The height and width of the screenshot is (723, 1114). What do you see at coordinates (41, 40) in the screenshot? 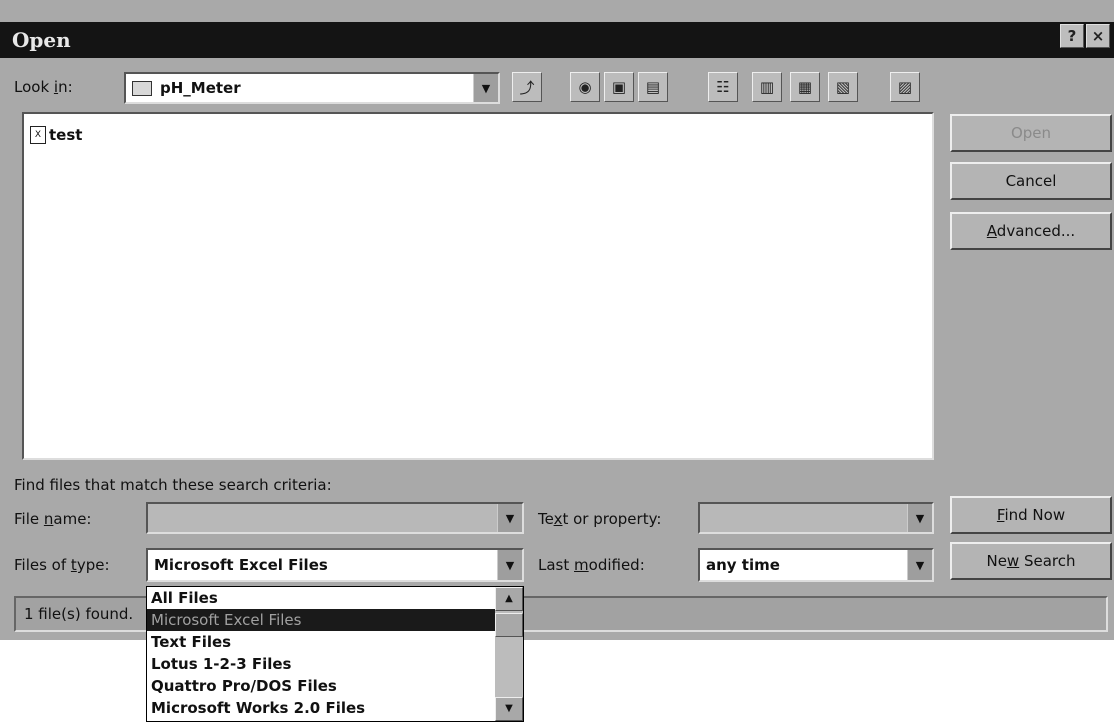
I see `dialog-title: Open` at bounding box center [41, 40].